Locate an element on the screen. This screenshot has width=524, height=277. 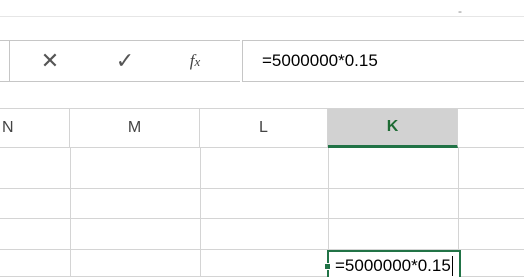
column-header-l: L is located at coordinates (264, 128).